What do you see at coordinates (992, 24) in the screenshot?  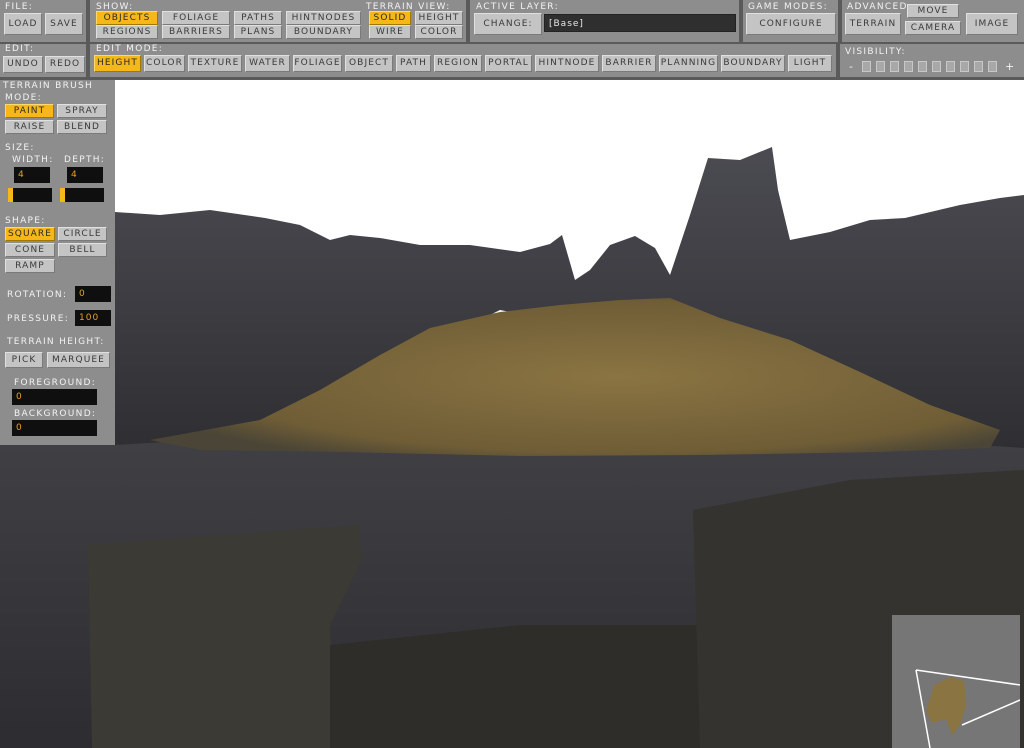 I see `image-button: Image` at bounding box center [992, 24].